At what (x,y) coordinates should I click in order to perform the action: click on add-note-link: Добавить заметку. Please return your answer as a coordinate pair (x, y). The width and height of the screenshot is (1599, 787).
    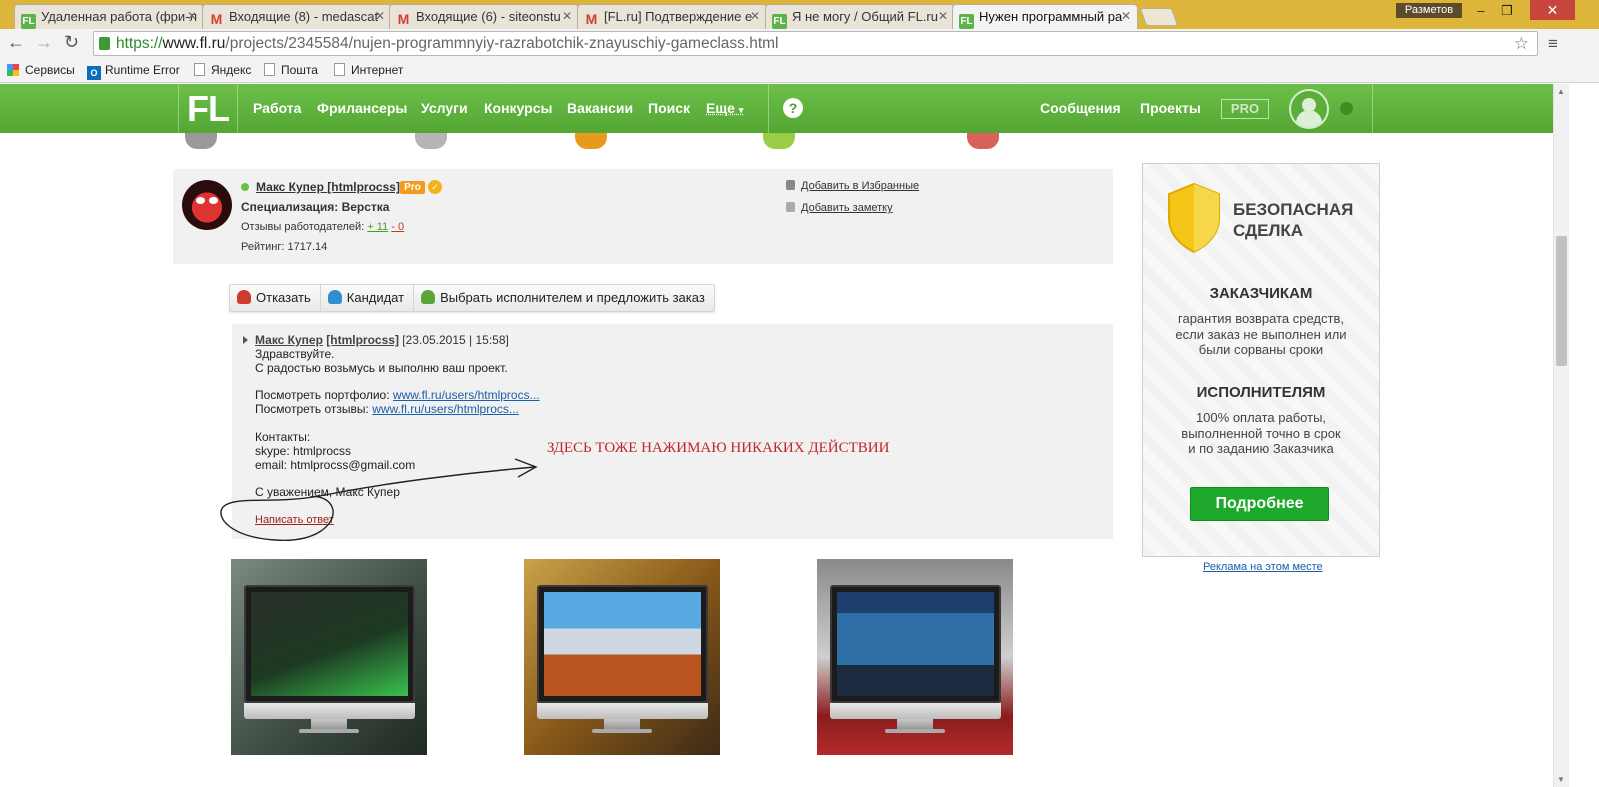
    Looking at the image, I should click on (839, 208).